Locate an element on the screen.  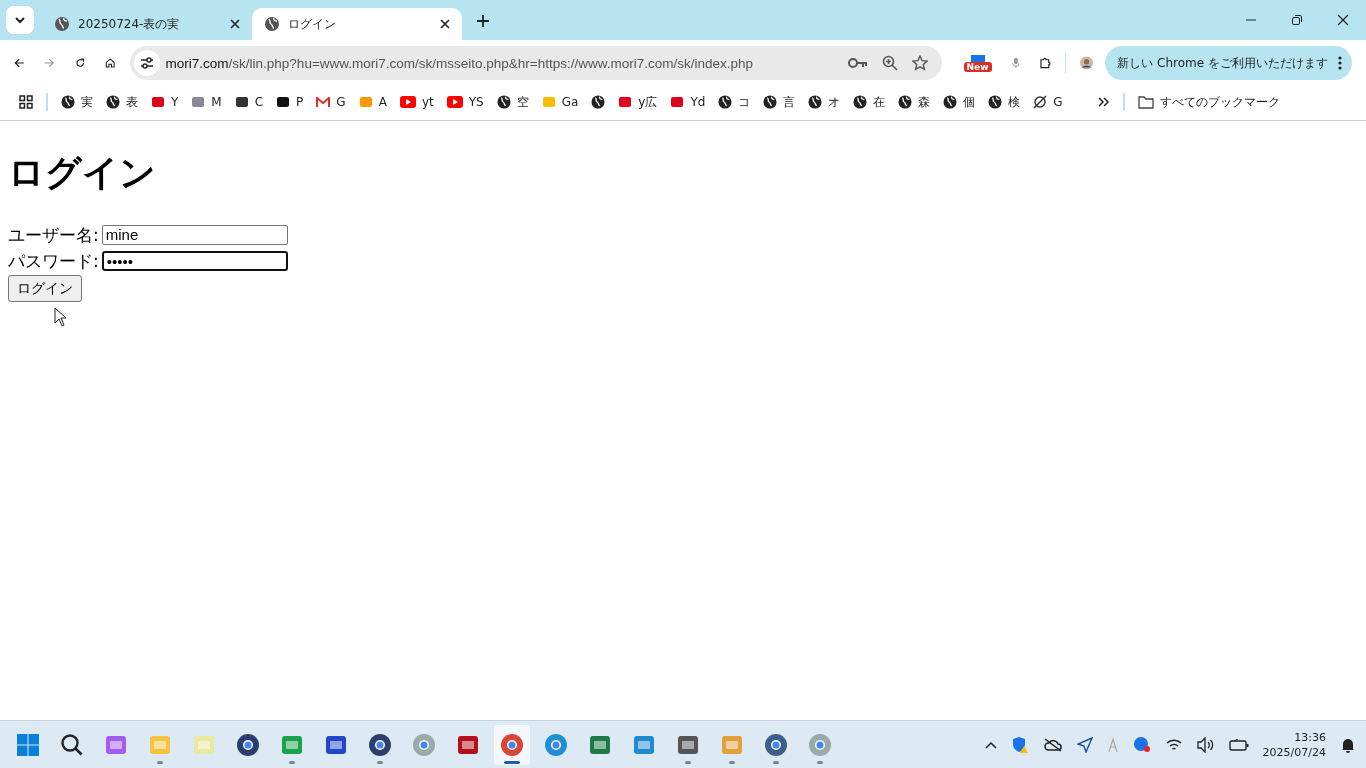
date-text: 2025/07/24 is located at coordinates (1294, 752).